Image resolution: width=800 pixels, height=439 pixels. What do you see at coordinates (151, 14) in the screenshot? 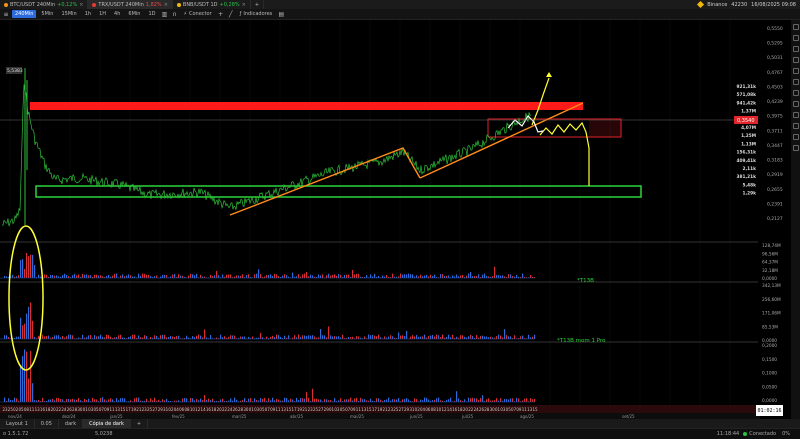
I see `timeframe-1d: 1D` at bounding box center [151, 14].